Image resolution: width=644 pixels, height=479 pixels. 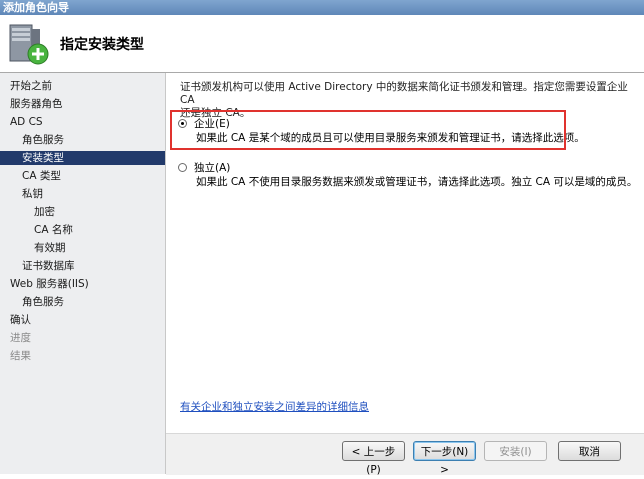 What do you see at coordinates (29, 44) in the screenshot?
I see `server-add-icon` at bounding box center [29, 44].